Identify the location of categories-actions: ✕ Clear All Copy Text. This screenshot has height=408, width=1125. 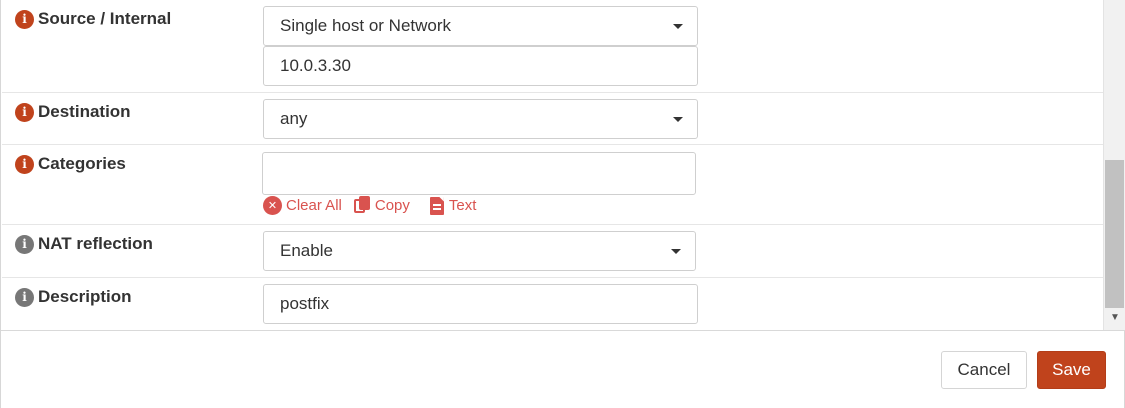
(375, 205).